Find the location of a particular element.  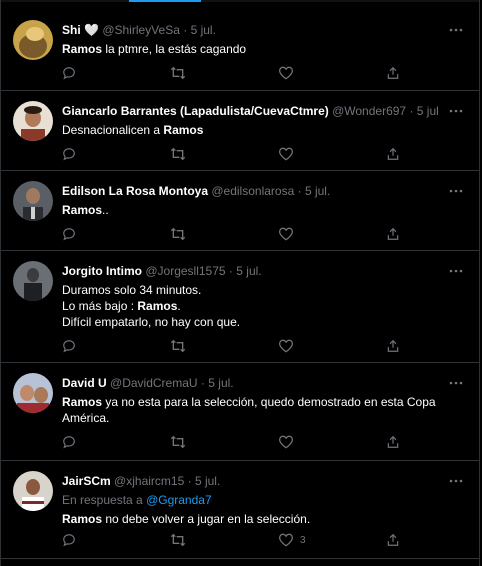

tweet-text-body: . is located at coordinates (179, 306).